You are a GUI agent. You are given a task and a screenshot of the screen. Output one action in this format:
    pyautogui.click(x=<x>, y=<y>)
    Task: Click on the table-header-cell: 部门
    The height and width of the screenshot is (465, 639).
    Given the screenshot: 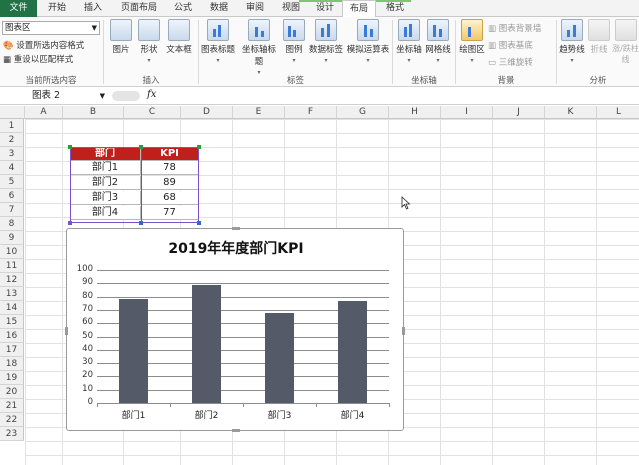 What is the action you would take?
    pyautogui.click(x=105, y=154)
    